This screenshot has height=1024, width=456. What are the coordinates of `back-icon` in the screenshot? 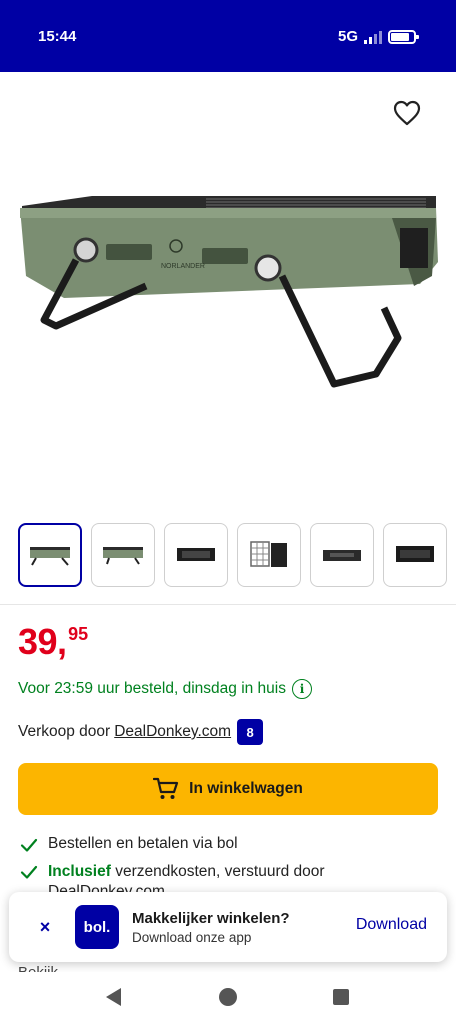 It's located at (113, 997).